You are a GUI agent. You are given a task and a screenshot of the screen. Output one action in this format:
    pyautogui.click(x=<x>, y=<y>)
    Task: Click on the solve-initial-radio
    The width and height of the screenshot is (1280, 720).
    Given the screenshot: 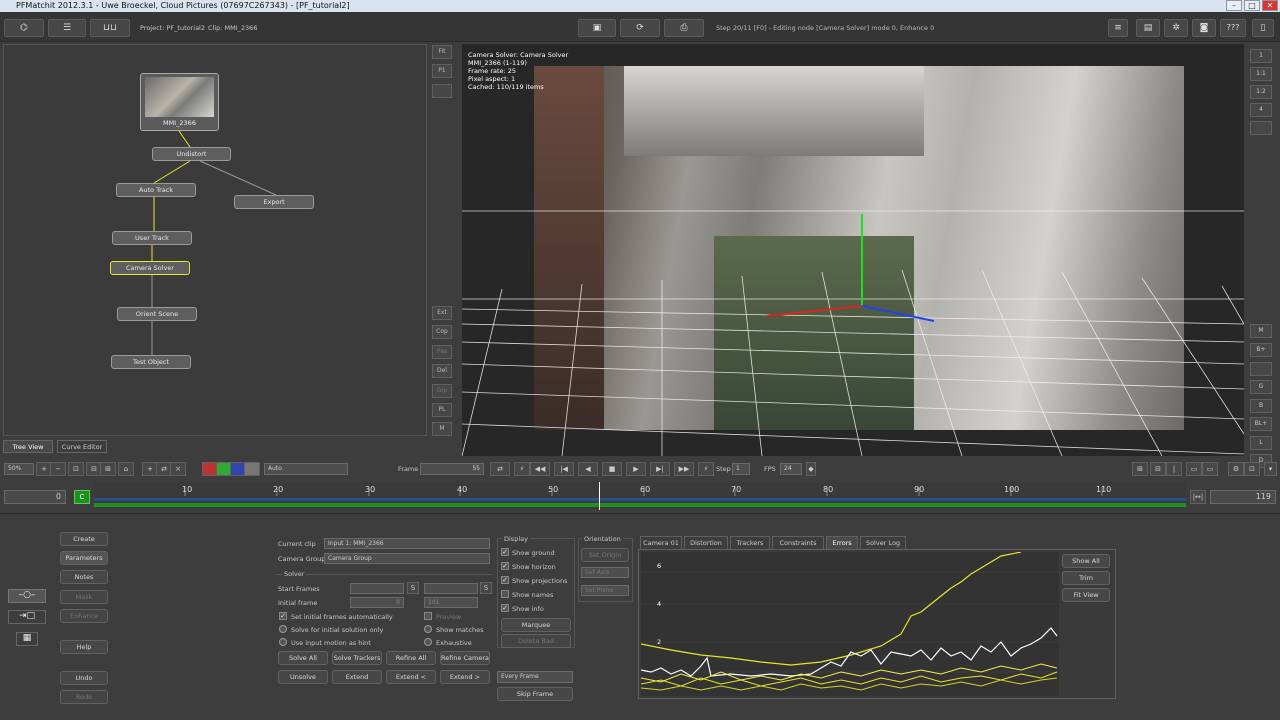 What is the action you would take?
    pyautogui.click(x=283, y=629)
    